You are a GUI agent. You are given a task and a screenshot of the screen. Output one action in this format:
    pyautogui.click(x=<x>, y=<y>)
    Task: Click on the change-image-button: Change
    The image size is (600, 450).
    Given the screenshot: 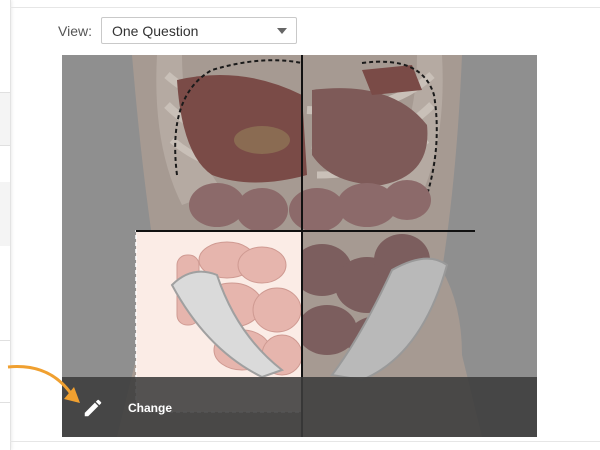 What is the action you would take?
    pyautogui.click(x=150, y=408)
    